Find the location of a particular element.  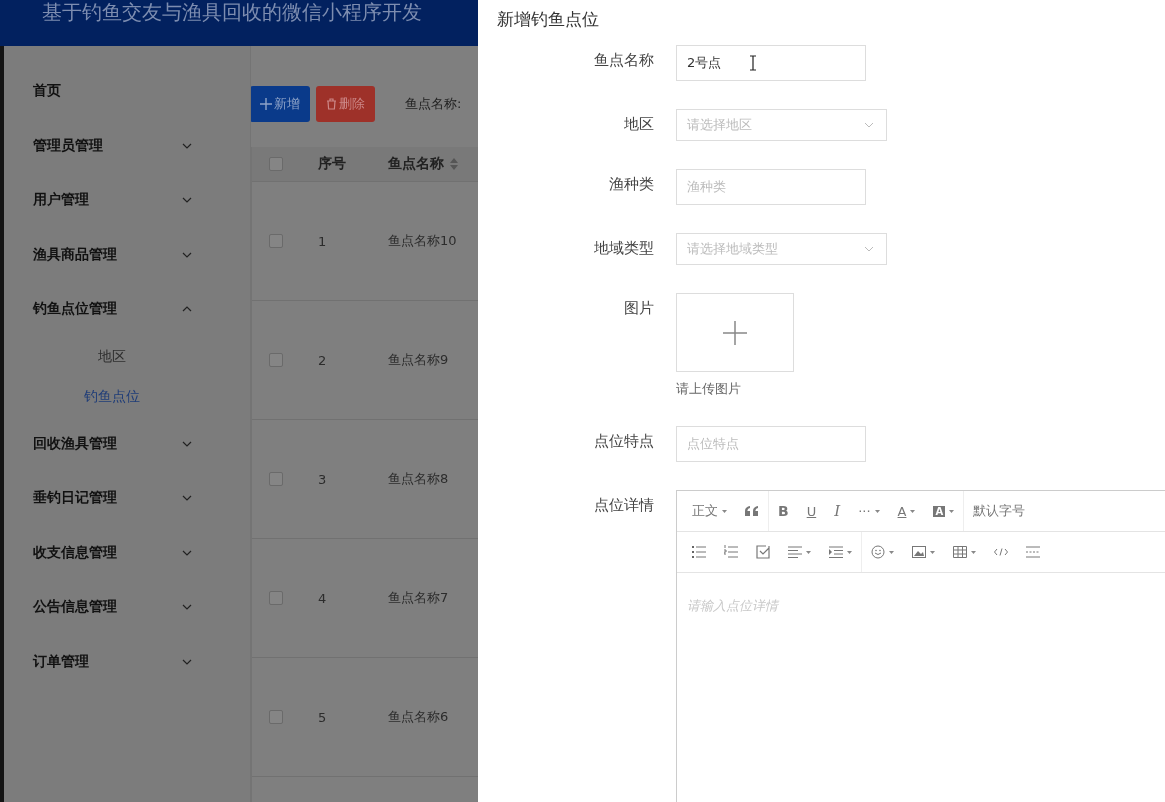

field-label: 点位详情 is located at coordinates (624, 505).